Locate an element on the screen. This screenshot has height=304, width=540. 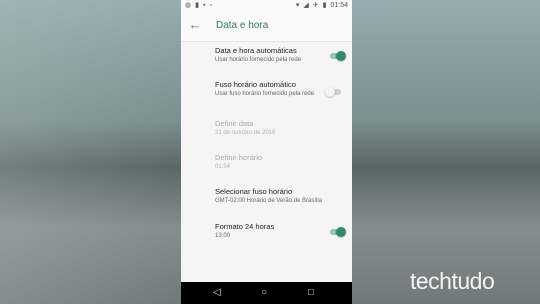
auto-timezone-toggle is located at coordinates (333, 92).